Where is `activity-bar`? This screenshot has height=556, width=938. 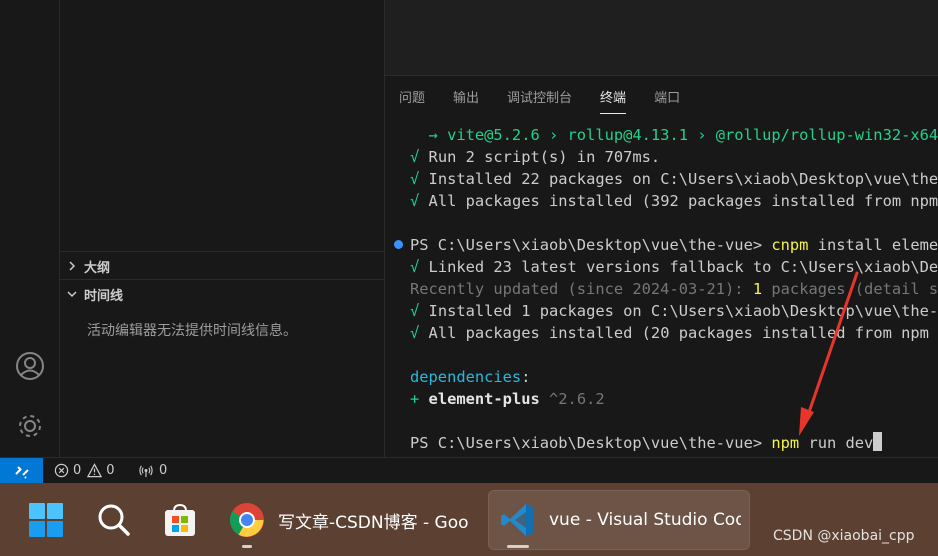
activity-bar is located at coordinates (30, 228).